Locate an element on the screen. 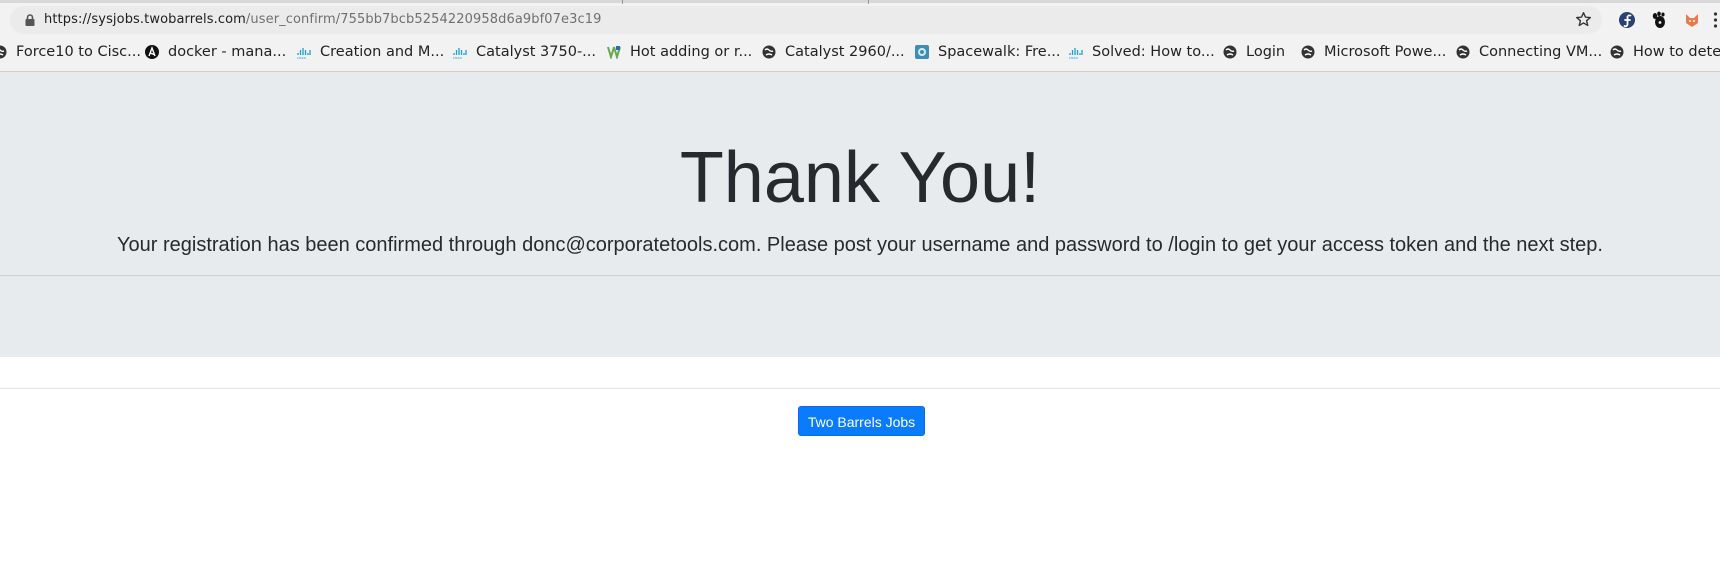  vmware-icon is located at coordinates (614, 52).